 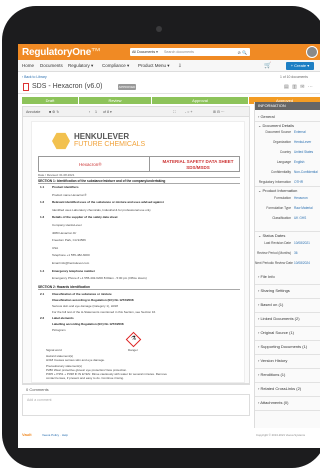 What do you see at coordinates (54, 112) in the screenshot?
I see `viewer-tool-icons: ■ ⚙ ↻` at bounding box center [54, 112].